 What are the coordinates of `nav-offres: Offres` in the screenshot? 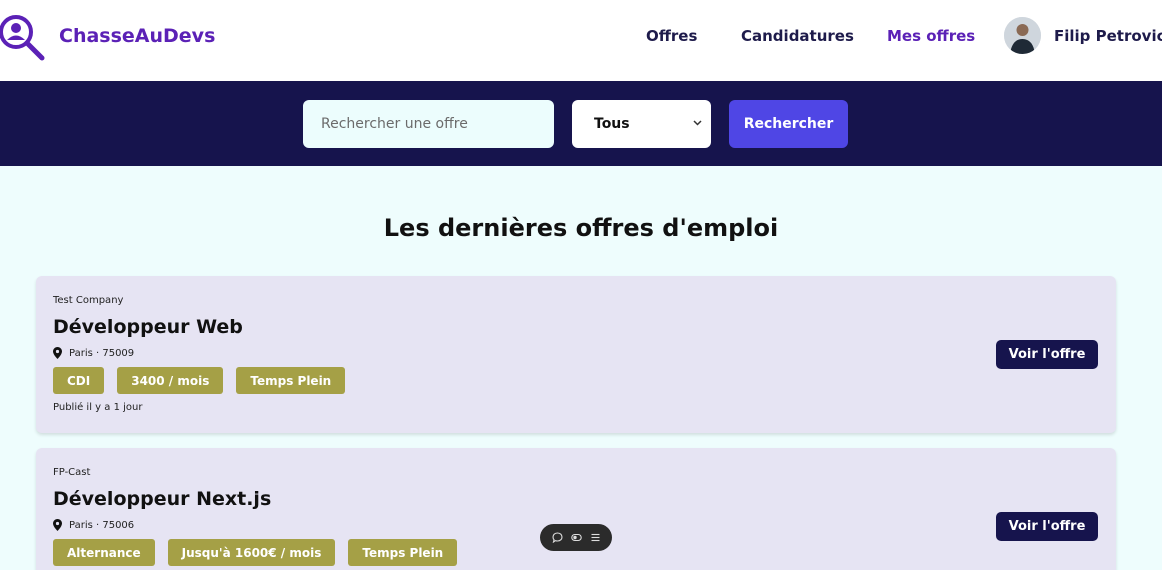 It's located at (671, 36).